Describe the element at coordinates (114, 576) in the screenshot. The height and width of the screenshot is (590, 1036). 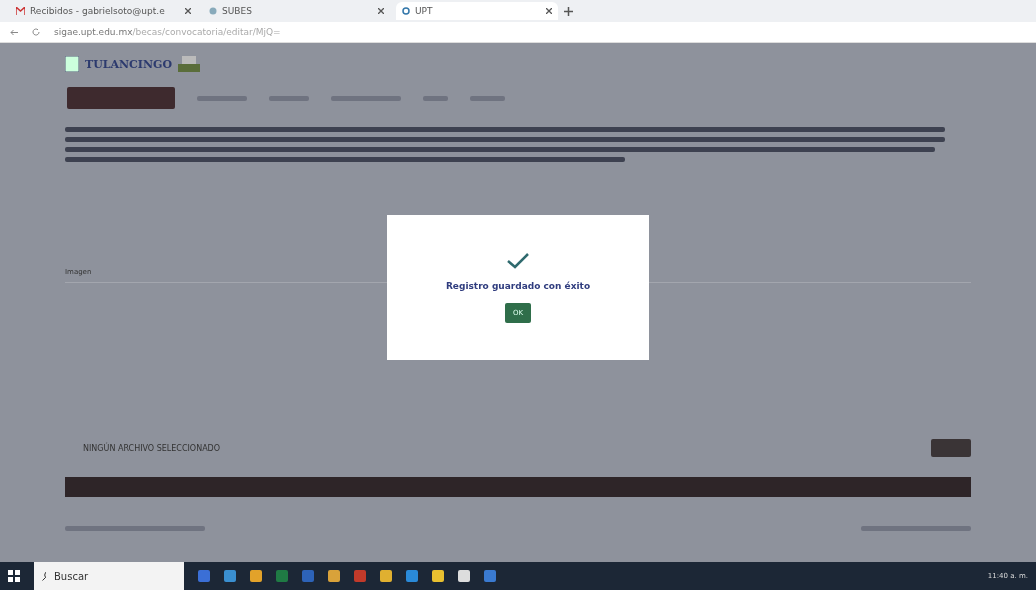
I see `search-input: Buscar` at that location.